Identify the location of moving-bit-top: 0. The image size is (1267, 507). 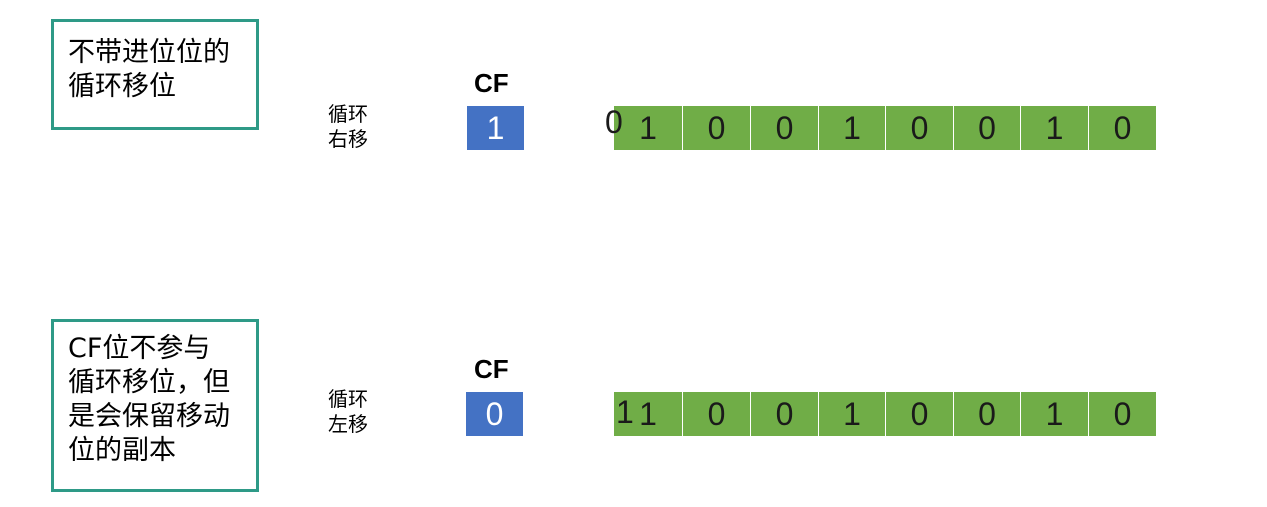
(614, 122).